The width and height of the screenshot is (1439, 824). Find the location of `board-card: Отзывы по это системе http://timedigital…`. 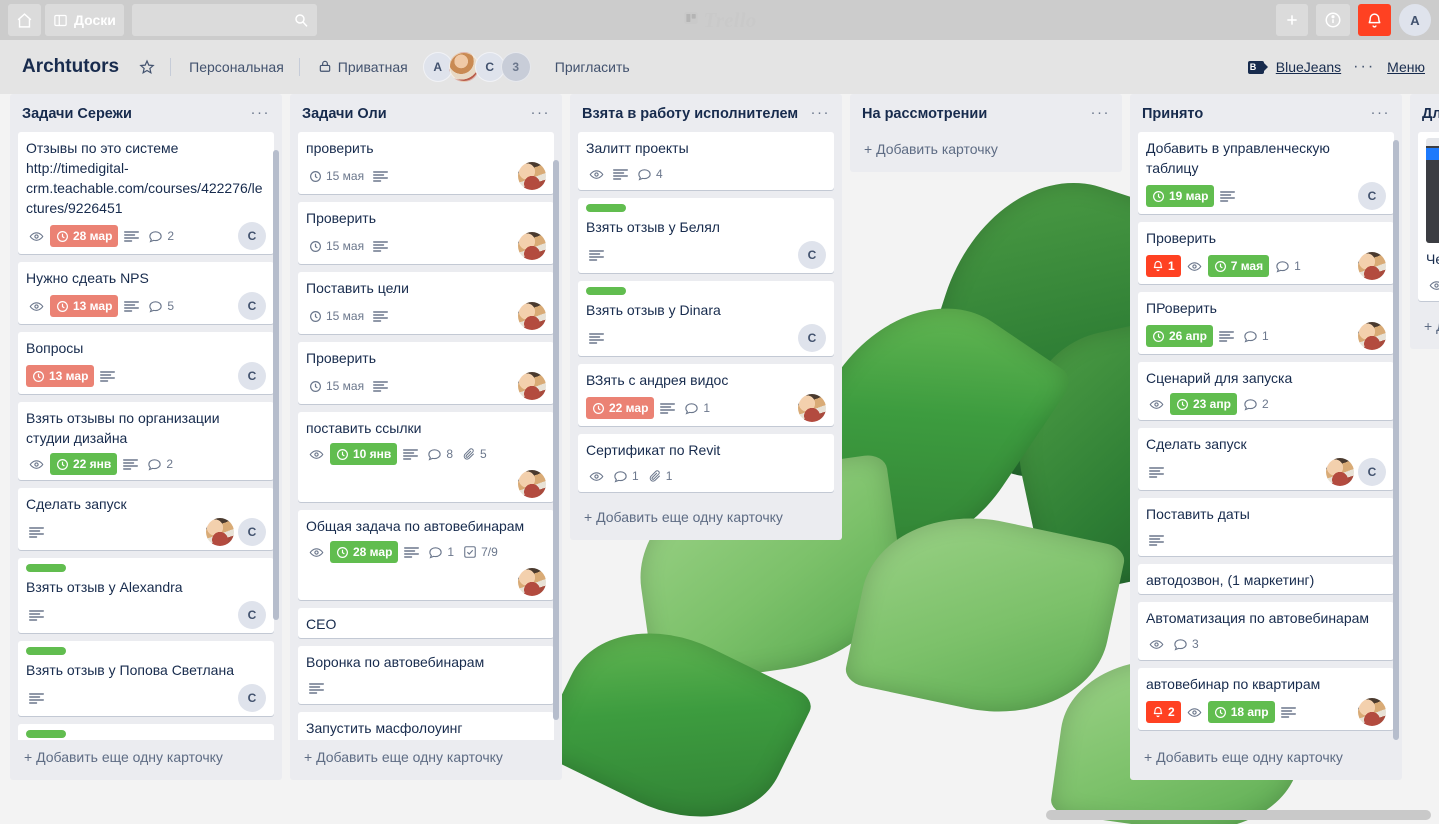

board-card: Отзывы по это системе http://timedigital… is located at coordinates (146, 193).